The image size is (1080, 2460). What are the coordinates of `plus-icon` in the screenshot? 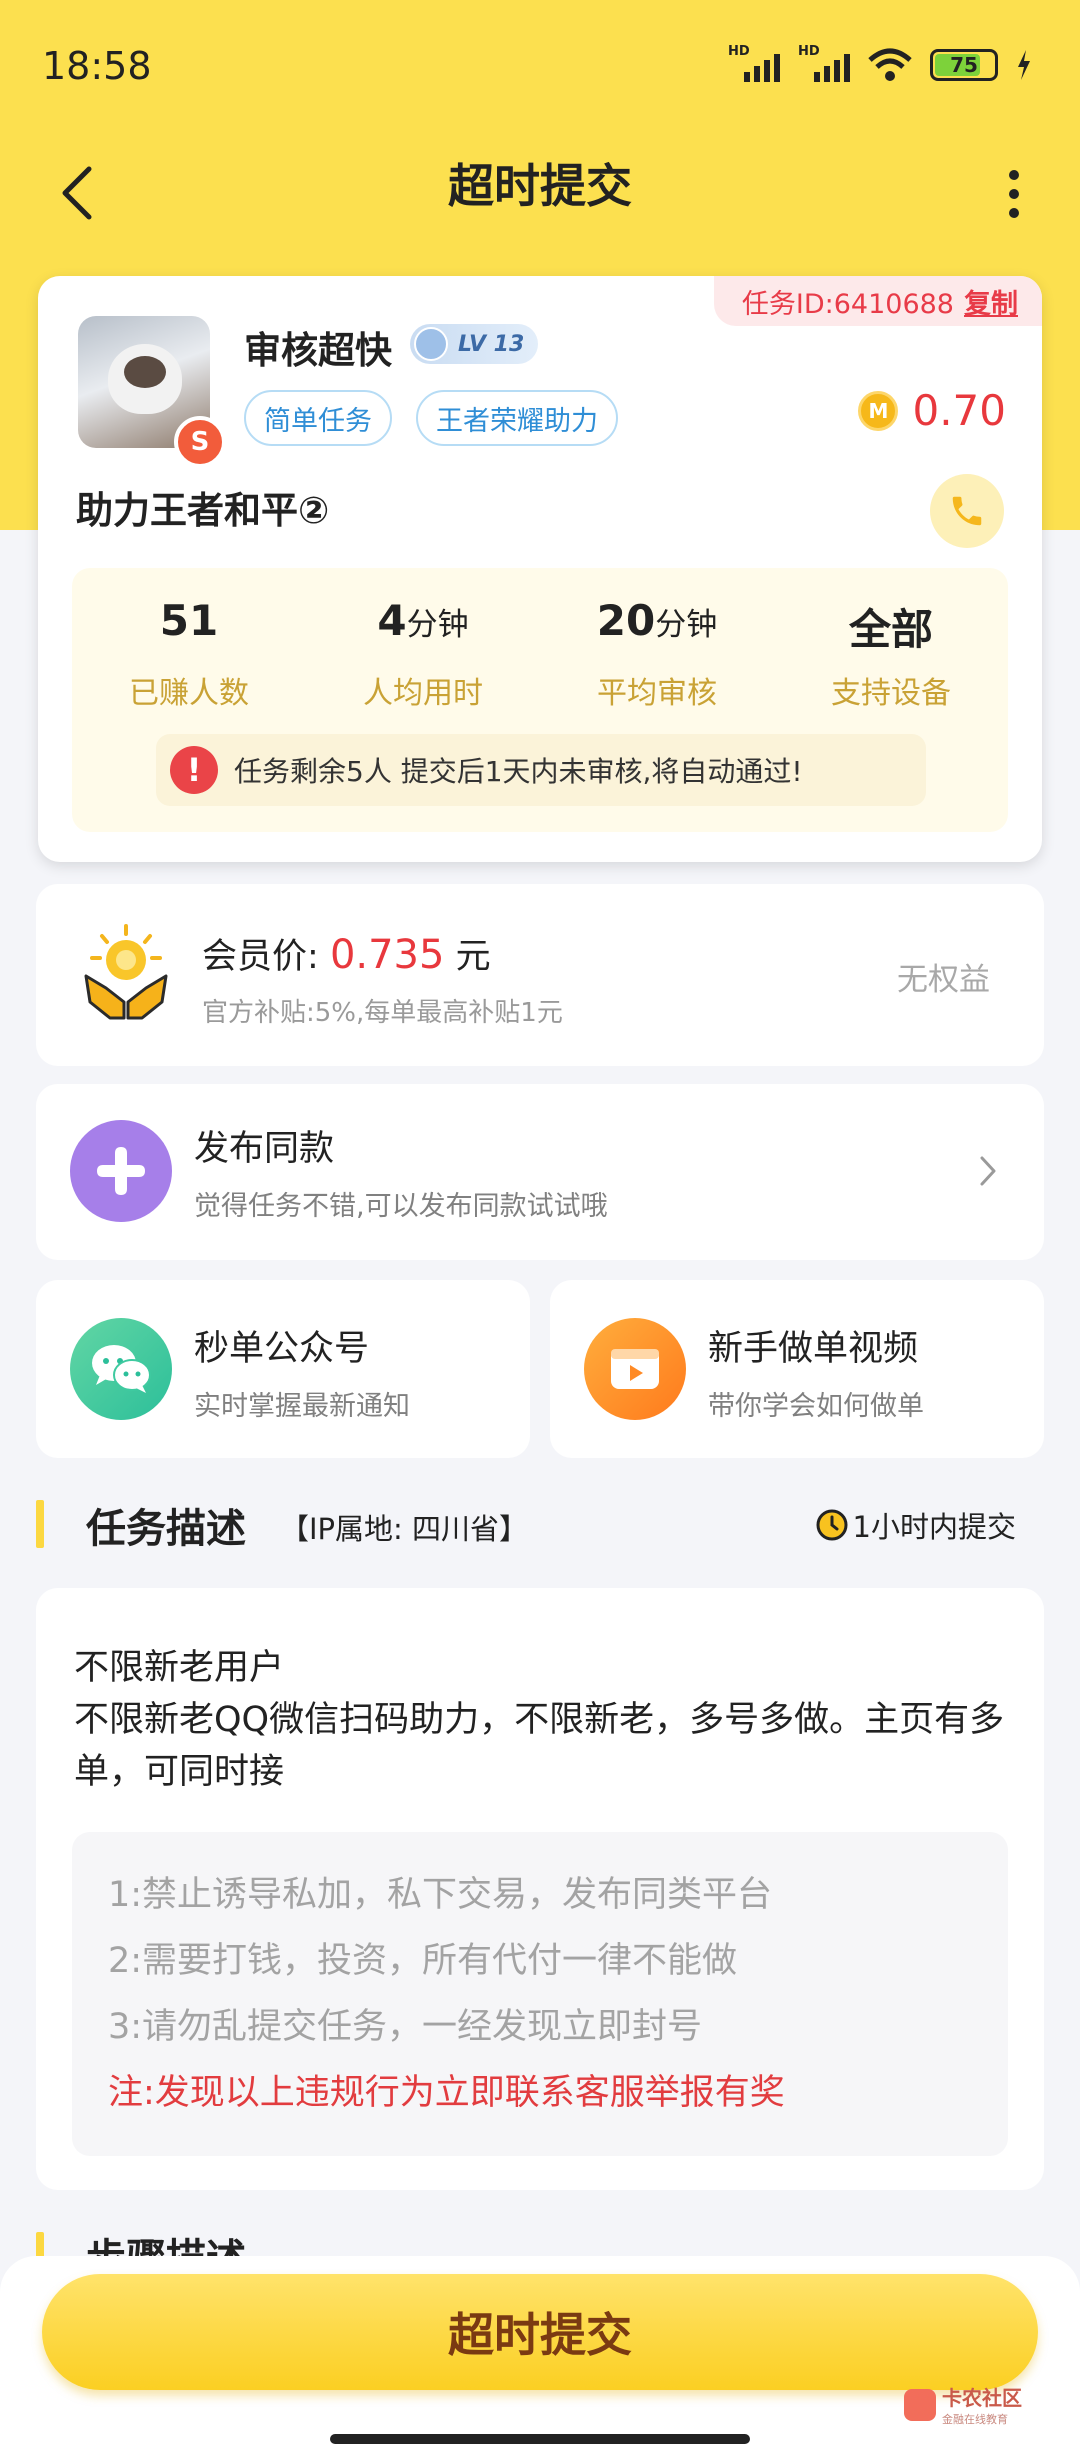 It's located at (121, 1171).